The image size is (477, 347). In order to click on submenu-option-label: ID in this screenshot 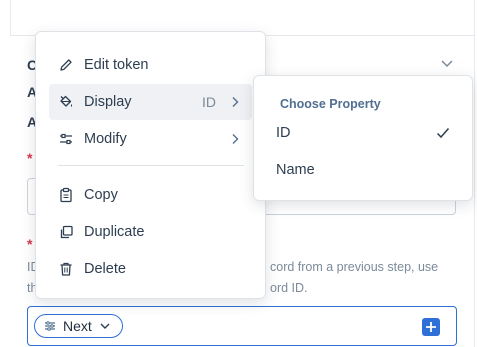, I will do `click(283, 133)`.